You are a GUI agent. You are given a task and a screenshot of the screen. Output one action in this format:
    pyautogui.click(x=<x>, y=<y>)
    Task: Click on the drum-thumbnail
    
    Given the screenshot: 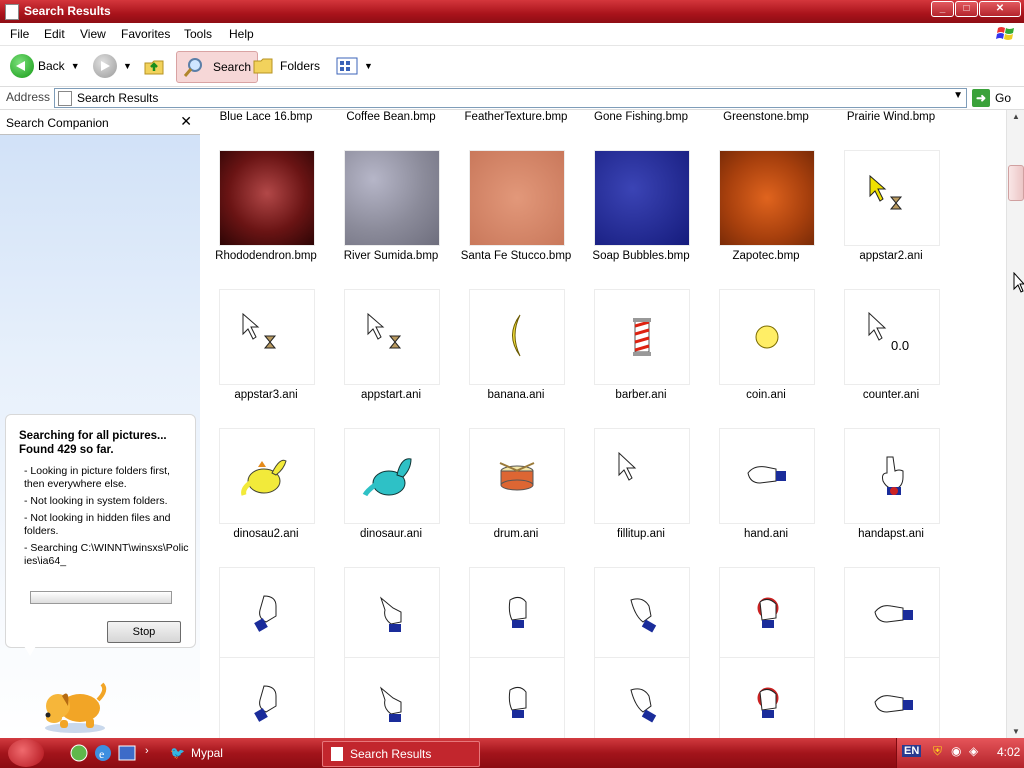 What is the action you would take?
    pyautogui.click(x=517, y=476)
    